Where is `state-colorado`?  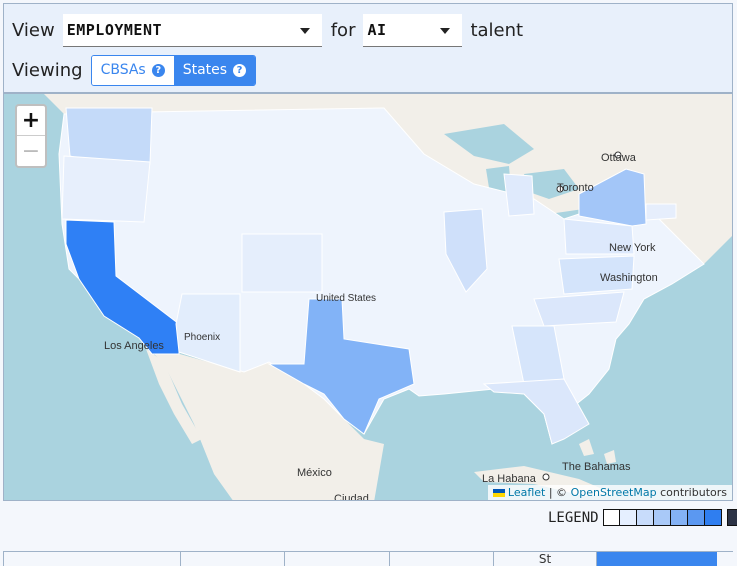 state-colorado is located at coordinates (282, 263).